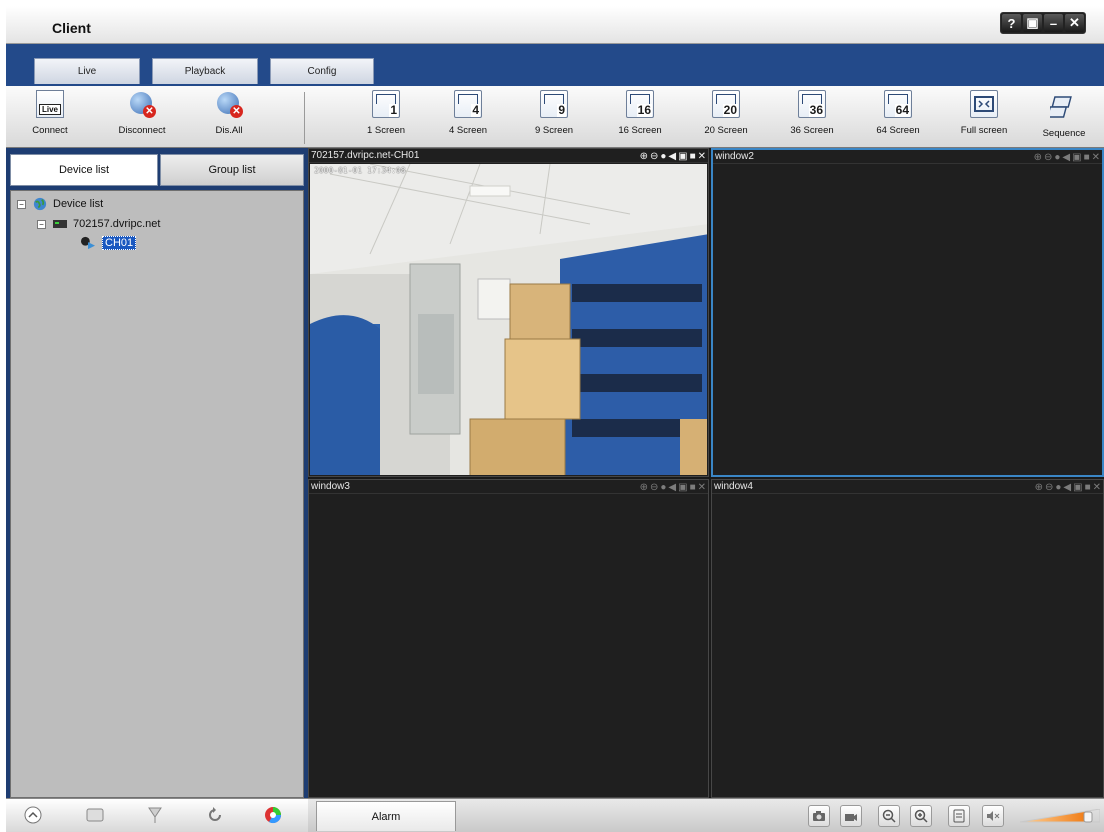 This screenshot has height=832, width=1104. I want to click on camera-feed: 2000-01-01 17:34:08, so click(508, 319).